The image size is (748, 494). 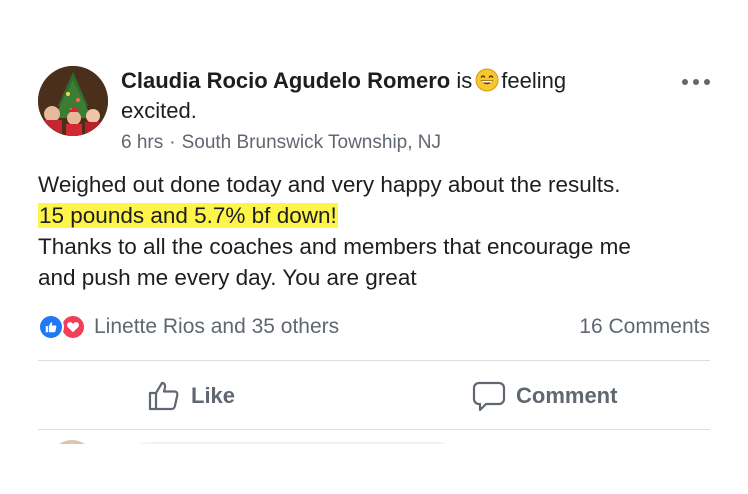 I want to click on like-reaction-icon, so click(x=51, y=327).